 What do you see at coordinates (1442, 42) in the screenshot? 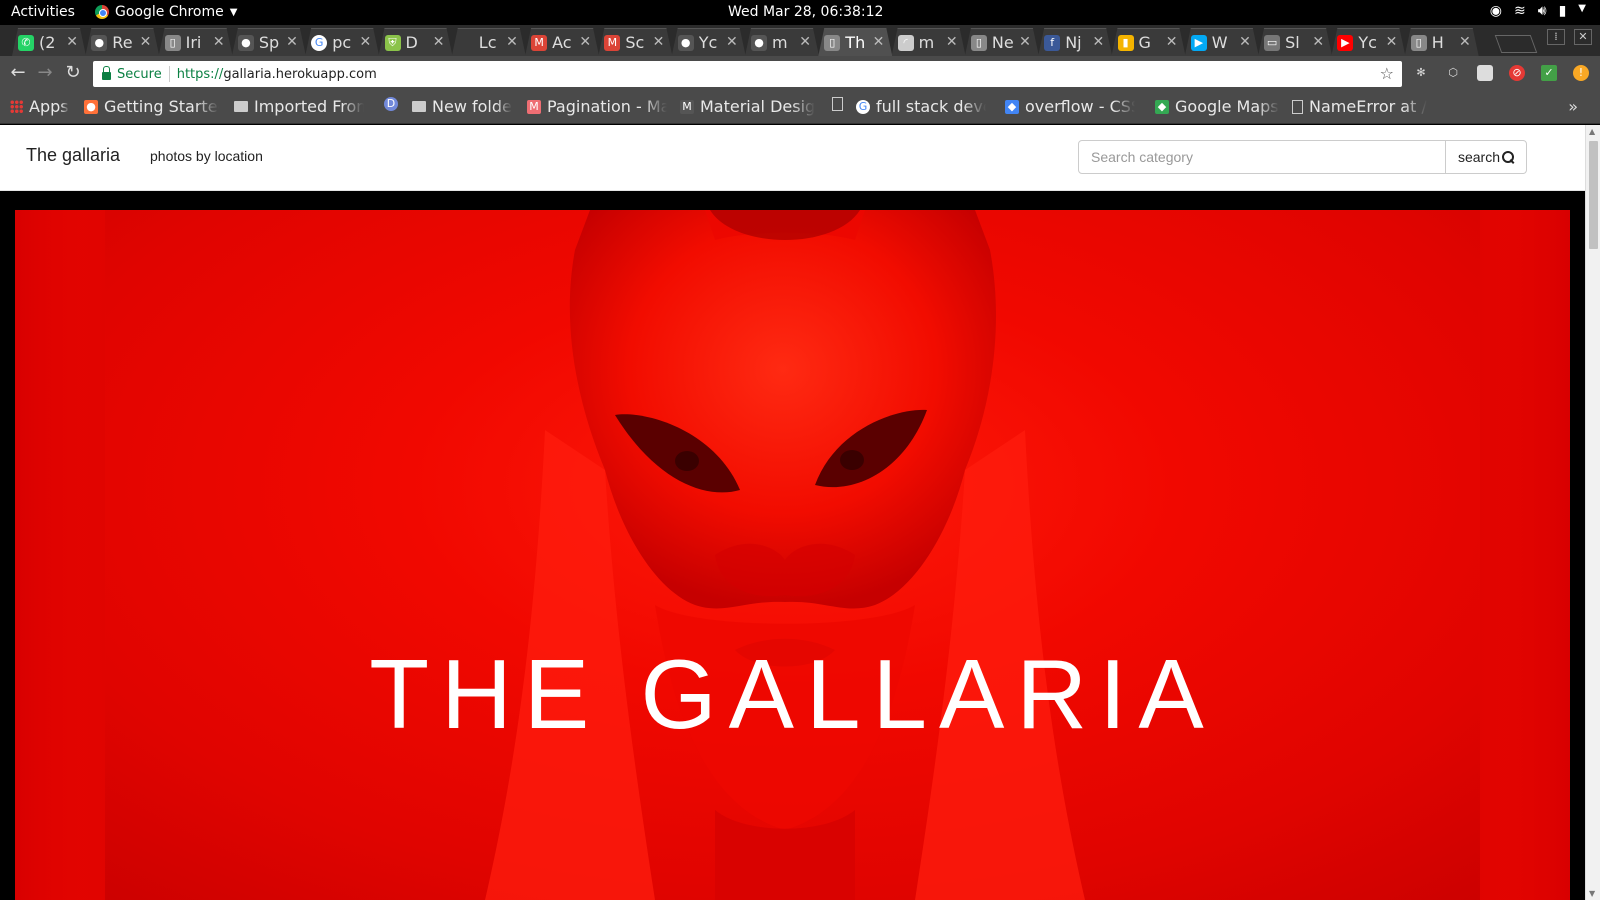
I see `browser-tab: ▯ H ✕` at bounding box center [1442, 42].